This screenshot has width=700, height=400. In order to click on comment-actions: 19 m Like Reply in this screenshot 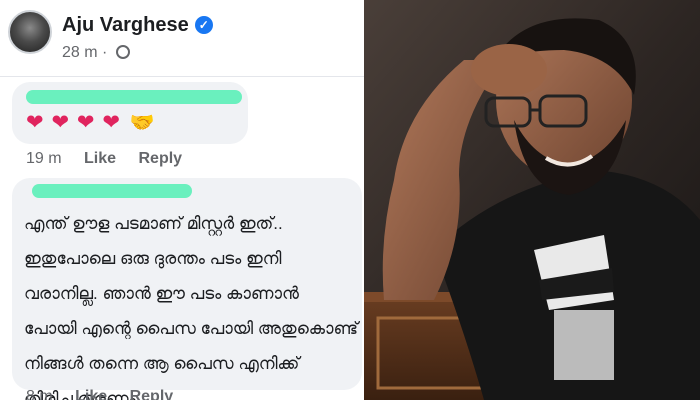, I will do `click(104, 159)`.